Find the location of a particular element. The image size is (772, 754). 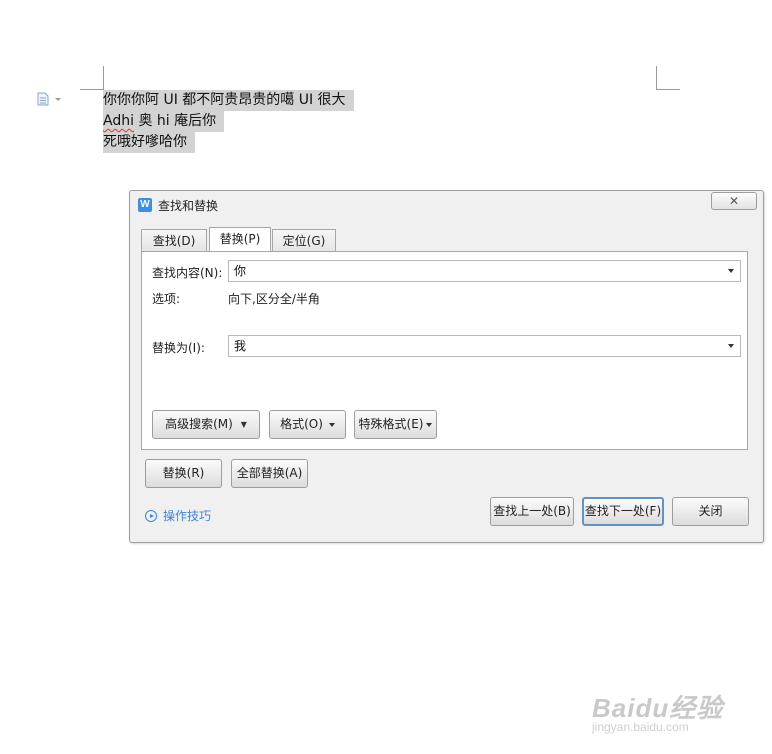

tab-find: 查找(D) is located at coordinates (174, 240).